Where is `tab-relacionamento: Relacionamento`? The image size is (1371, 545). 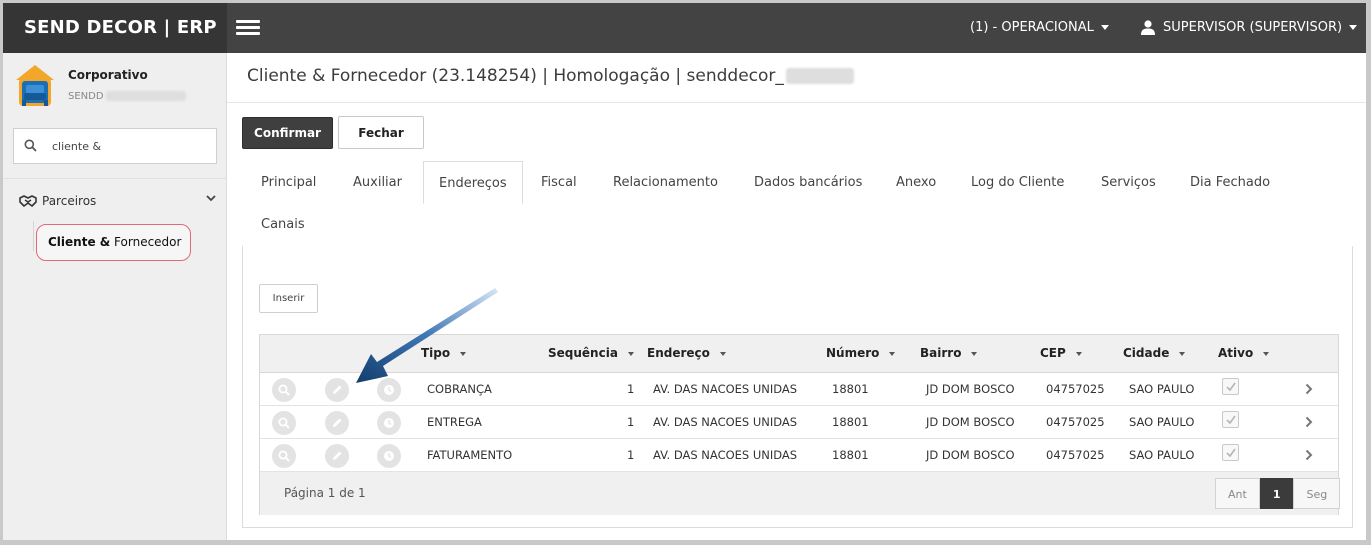
tab-relacionamento: Relacionamento is located at coordinates (665, 183).